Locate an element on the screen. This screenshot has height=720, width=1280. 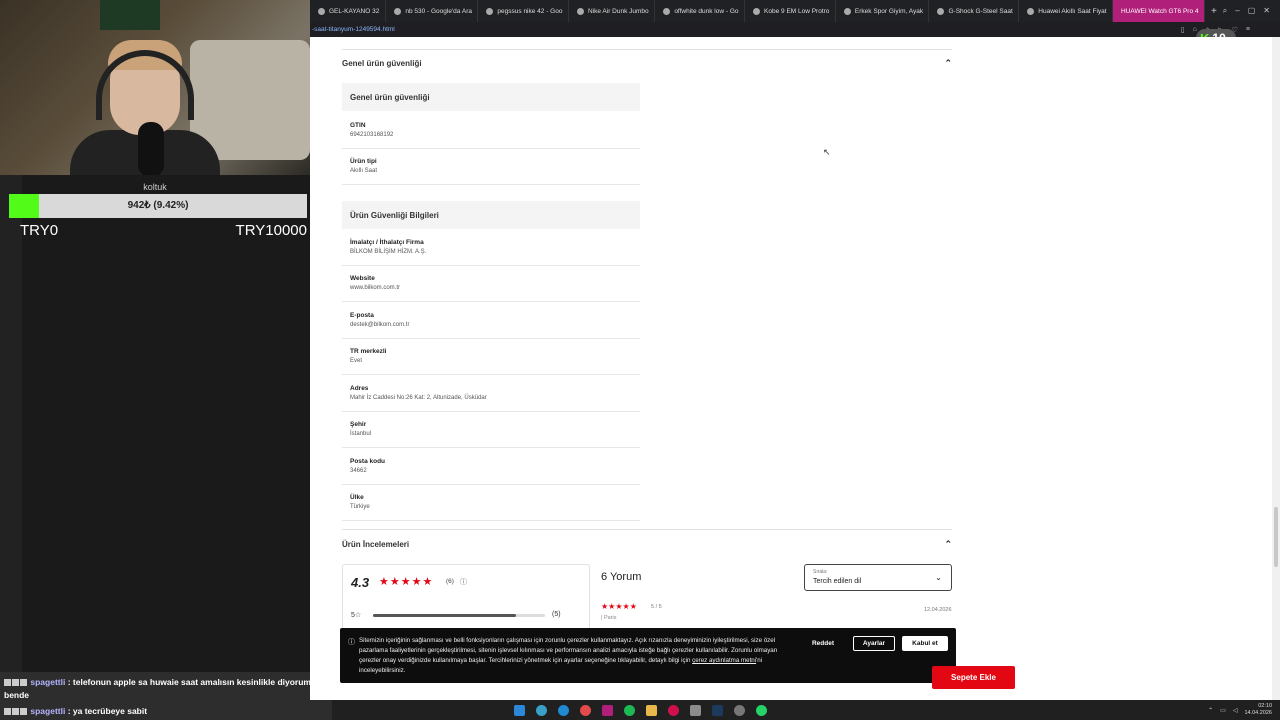
settings-icon is located at coordinates (739, 710).